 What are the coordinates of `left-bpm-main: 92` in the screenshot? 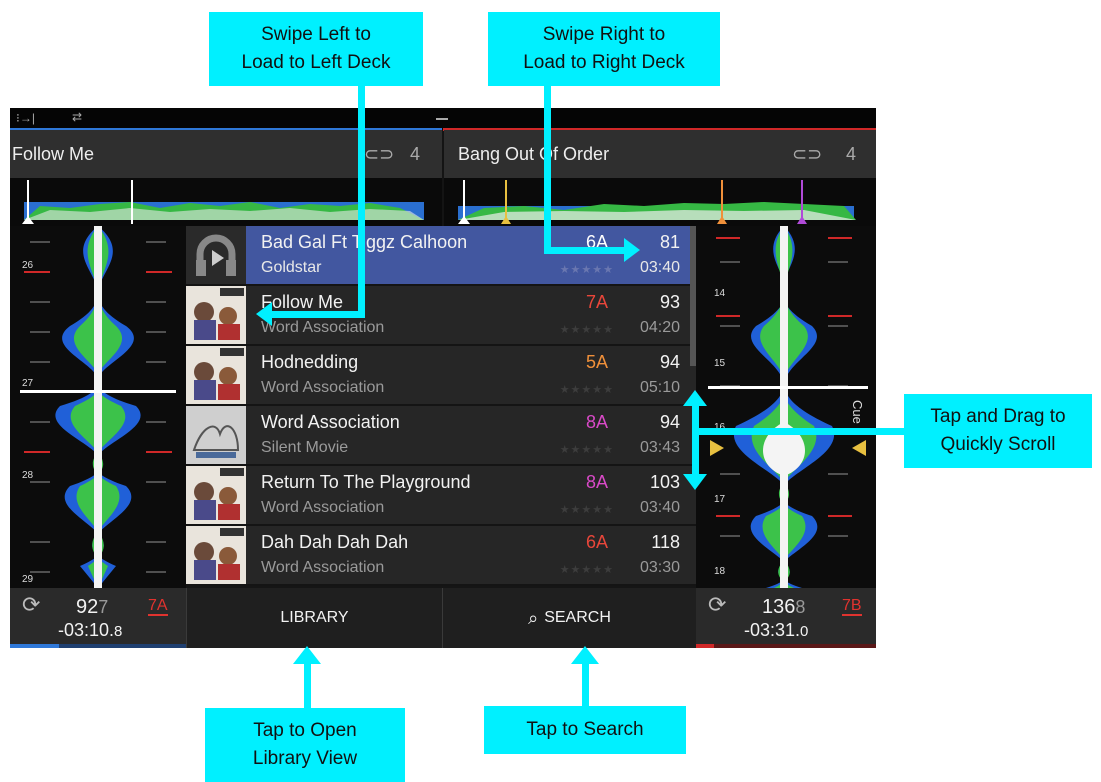 It's located at (87, 607).